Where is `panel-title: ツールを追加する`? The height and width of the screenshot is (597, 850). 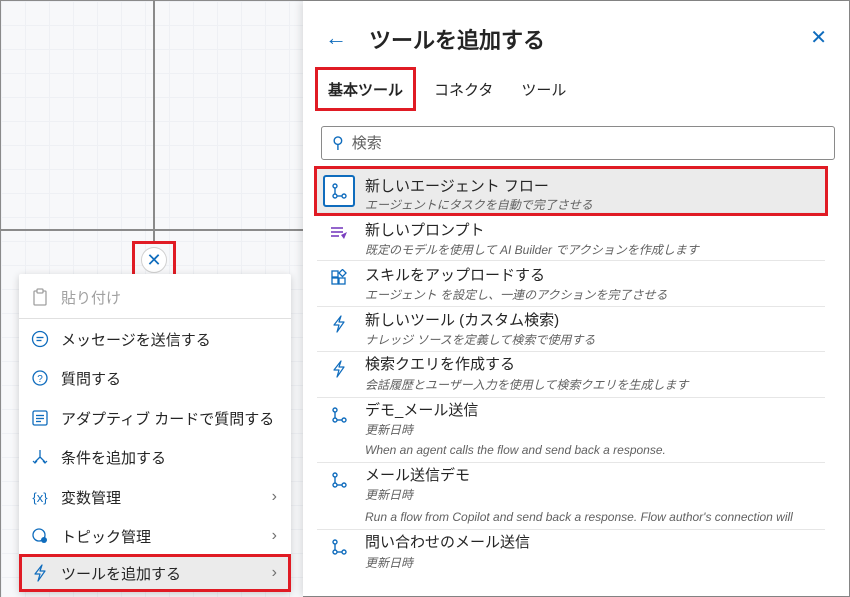
panel-title: ツールを追加する is located at coordinates (457, 40).